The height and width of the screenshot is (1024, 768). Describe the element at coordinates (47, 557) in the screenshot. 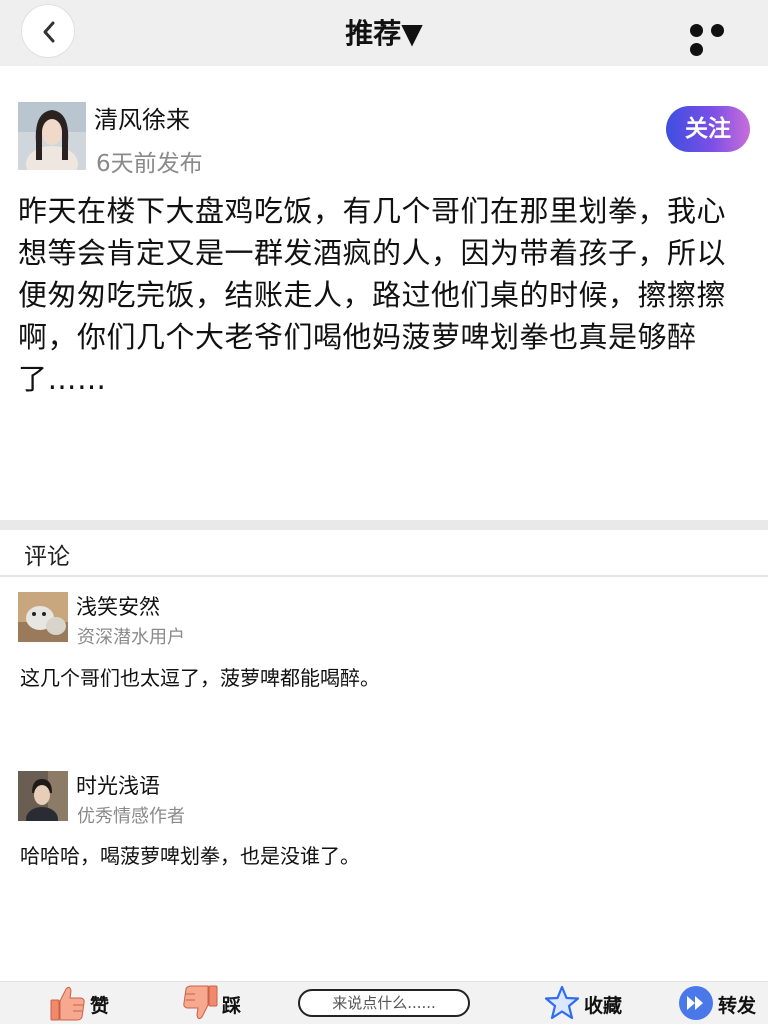

I see `comments-heading: 评论` at that location.